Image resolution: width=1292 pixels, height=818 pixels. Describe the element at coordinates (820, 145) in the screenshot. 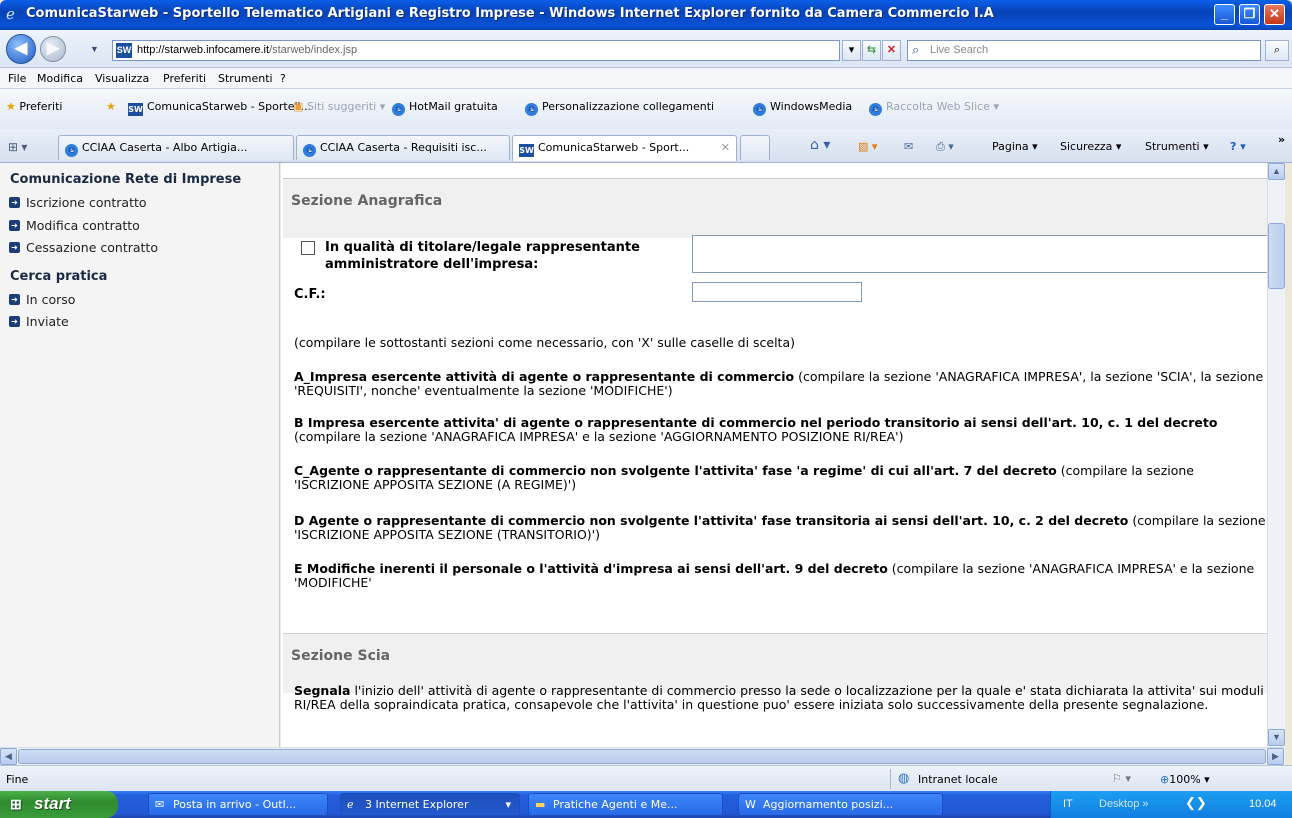

I see `home-icon: ⌂ ▾` at that location.